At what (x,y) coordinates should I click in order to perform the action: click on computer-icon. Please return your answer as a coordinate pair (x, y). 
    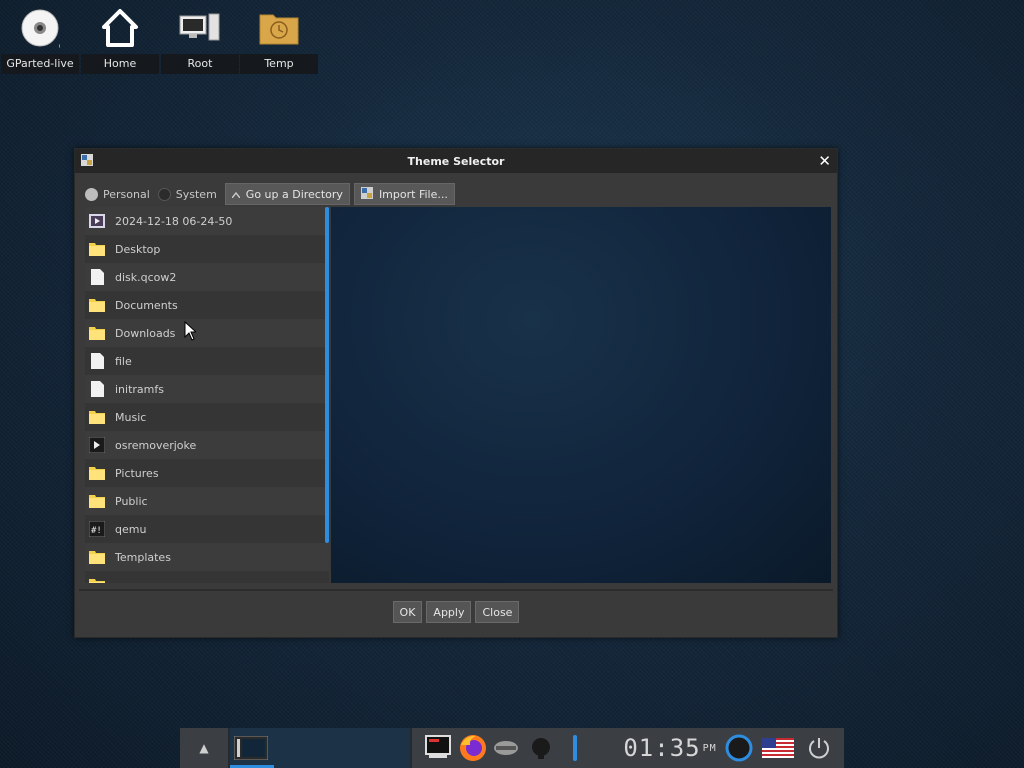
    Looking at the image, I should click on (200, 28).